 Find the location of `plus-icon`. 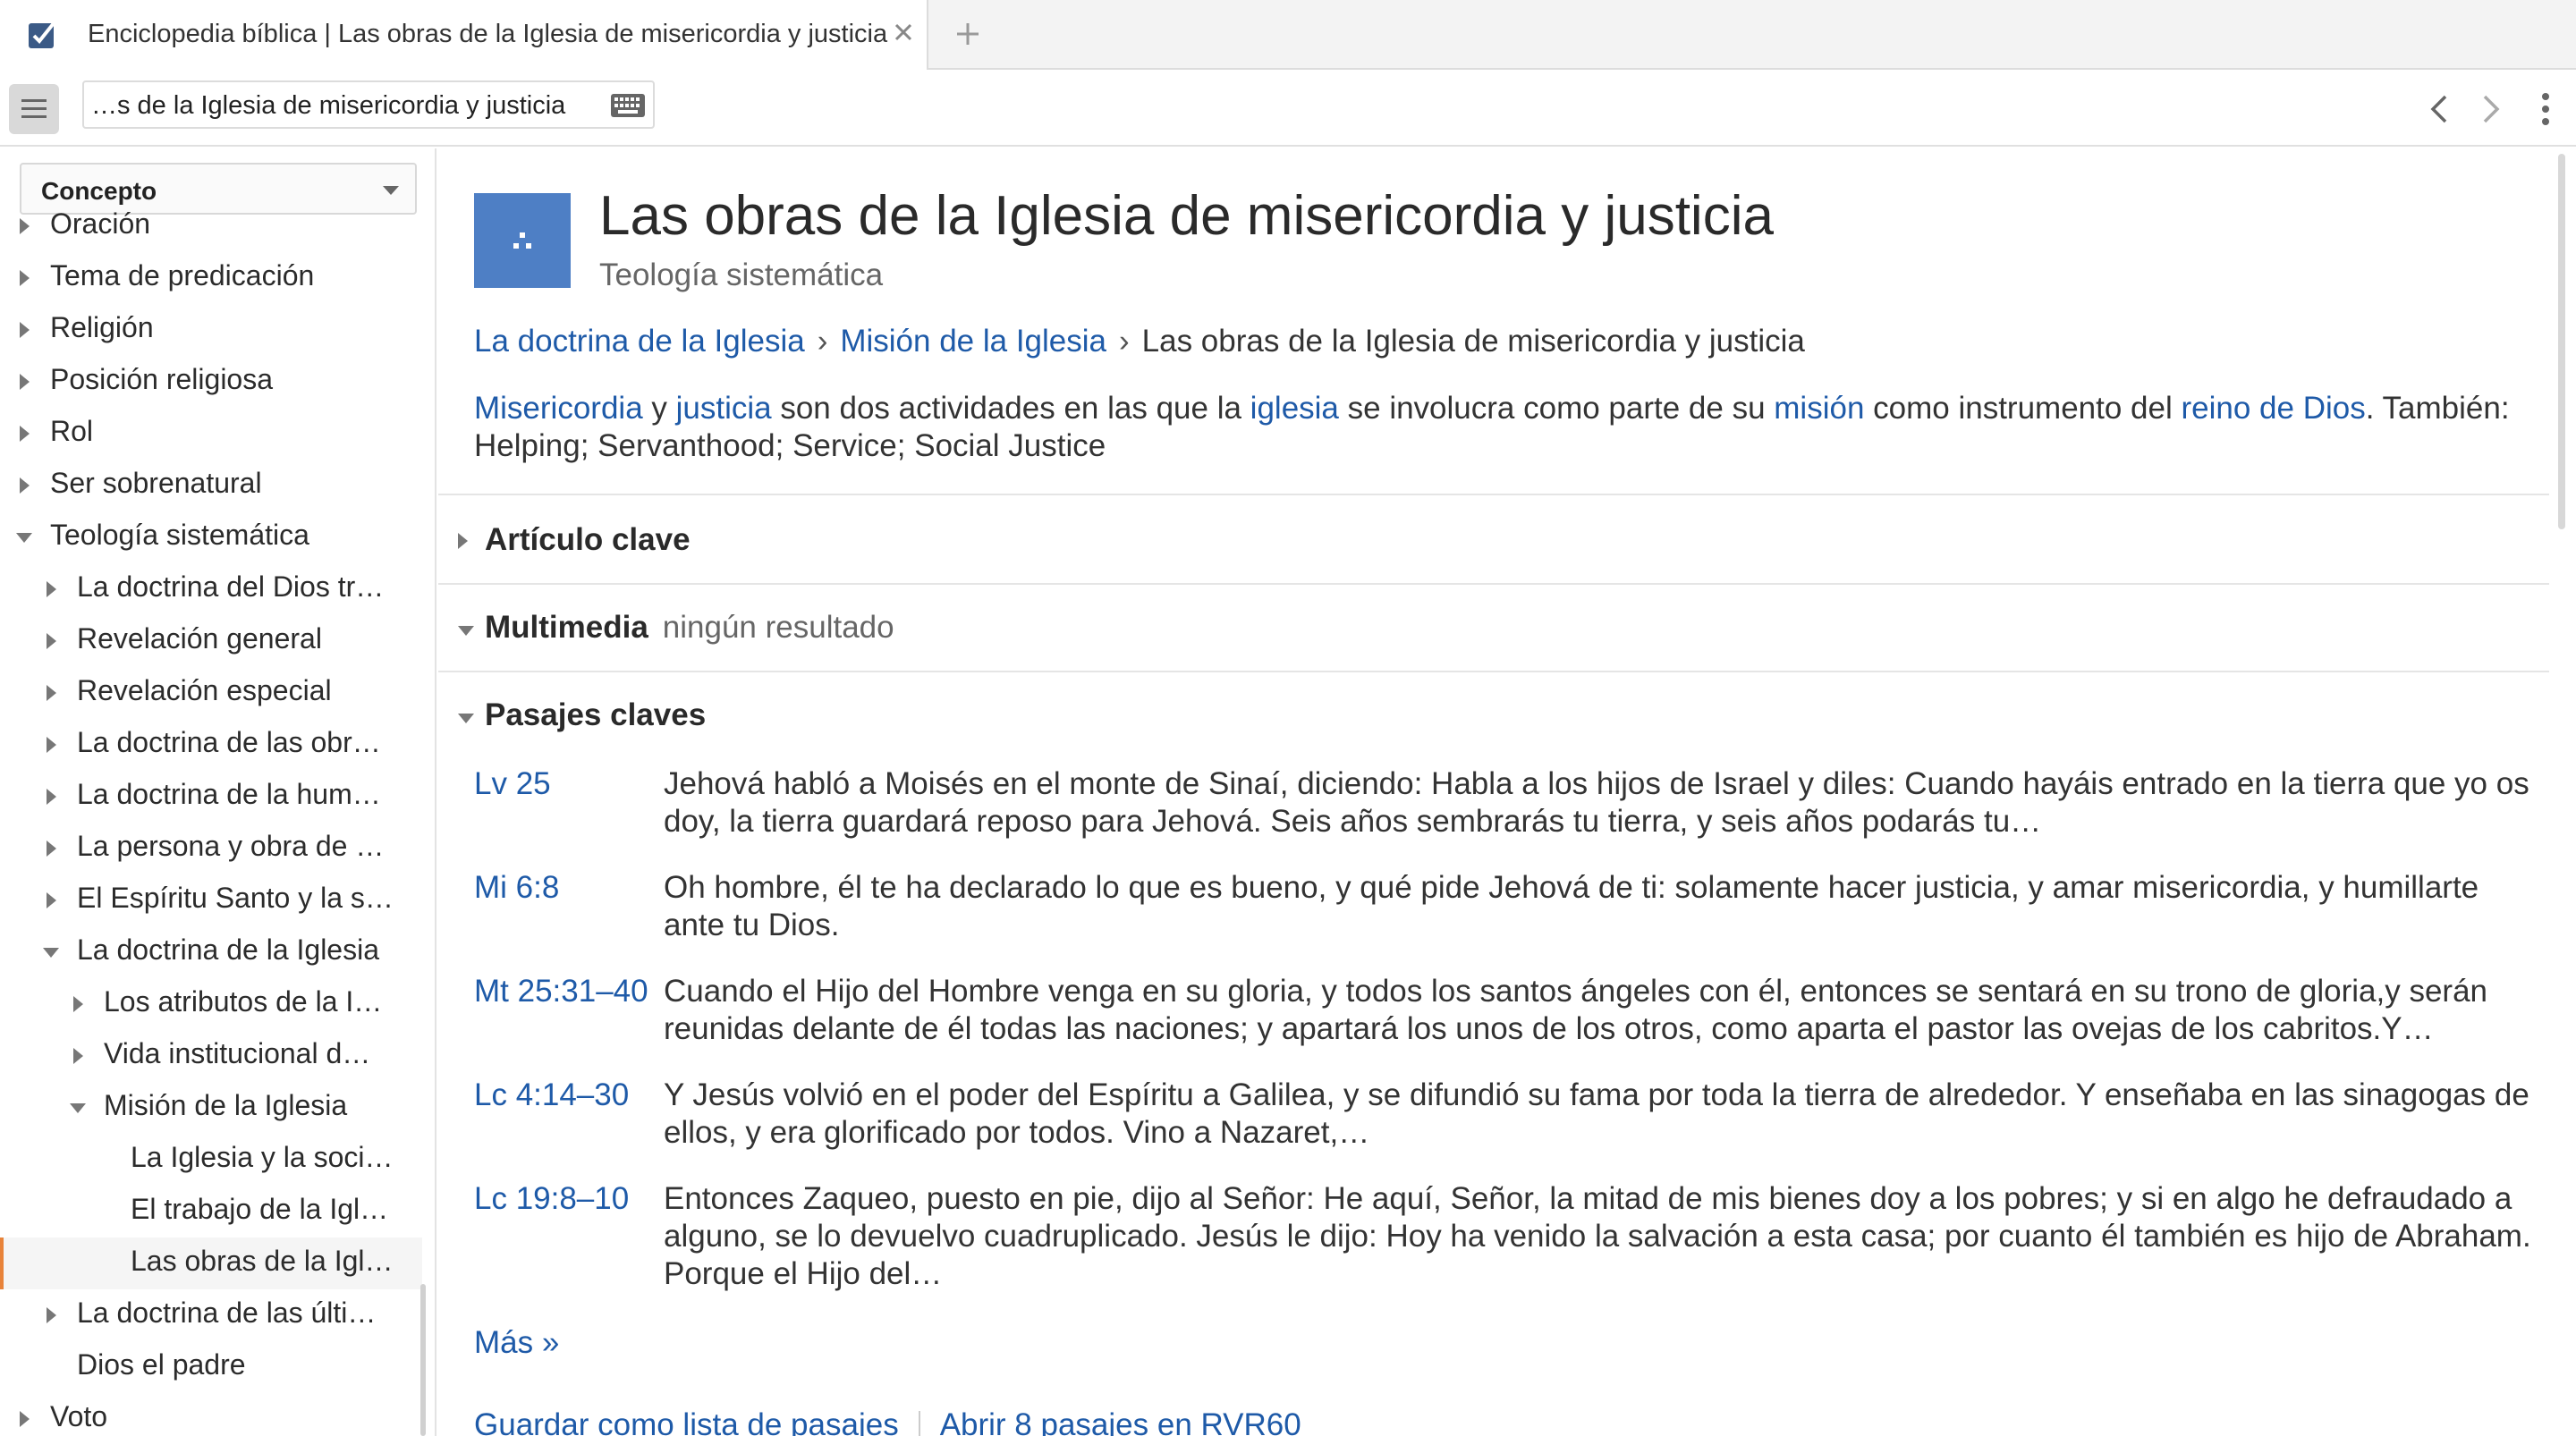

plus-icon is located at coordinates (968, 34).